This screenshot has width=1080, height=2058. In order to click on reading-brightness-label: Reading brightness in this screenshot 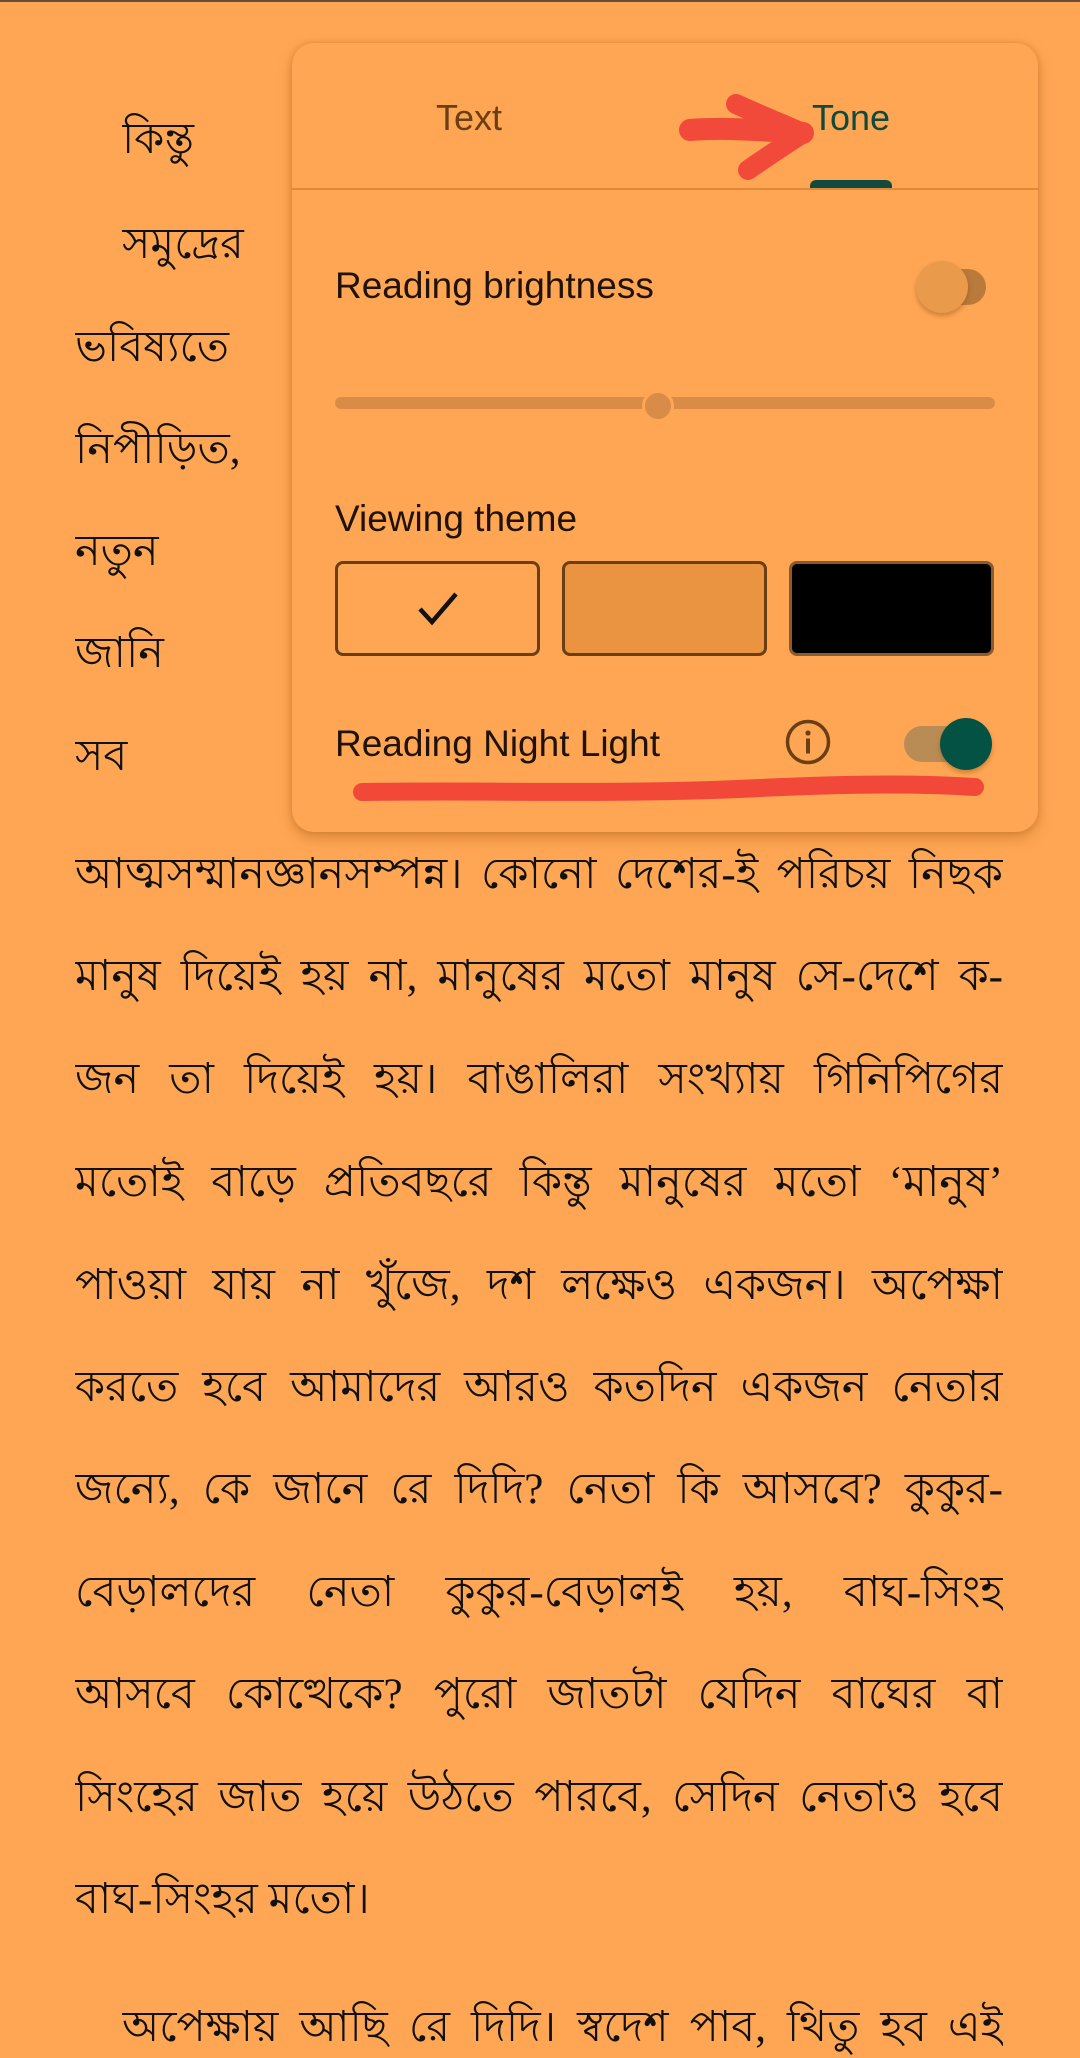, I will do `click(494, 285)`.